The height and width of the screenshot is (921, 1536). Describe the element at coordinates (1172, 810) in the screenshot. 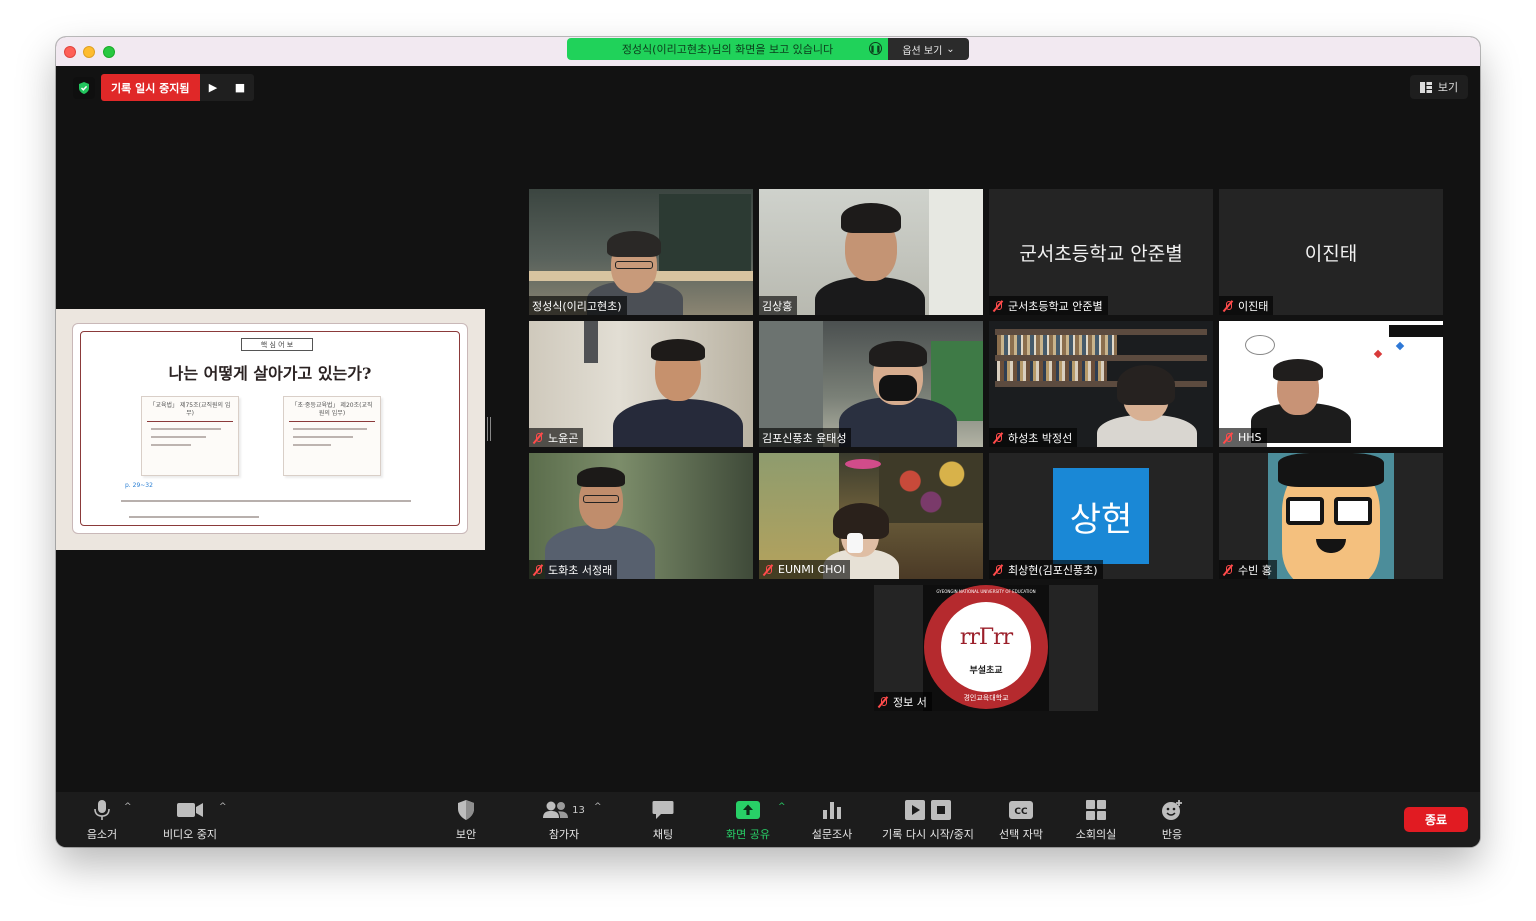

I see `smiley-plus-icon` at that location.